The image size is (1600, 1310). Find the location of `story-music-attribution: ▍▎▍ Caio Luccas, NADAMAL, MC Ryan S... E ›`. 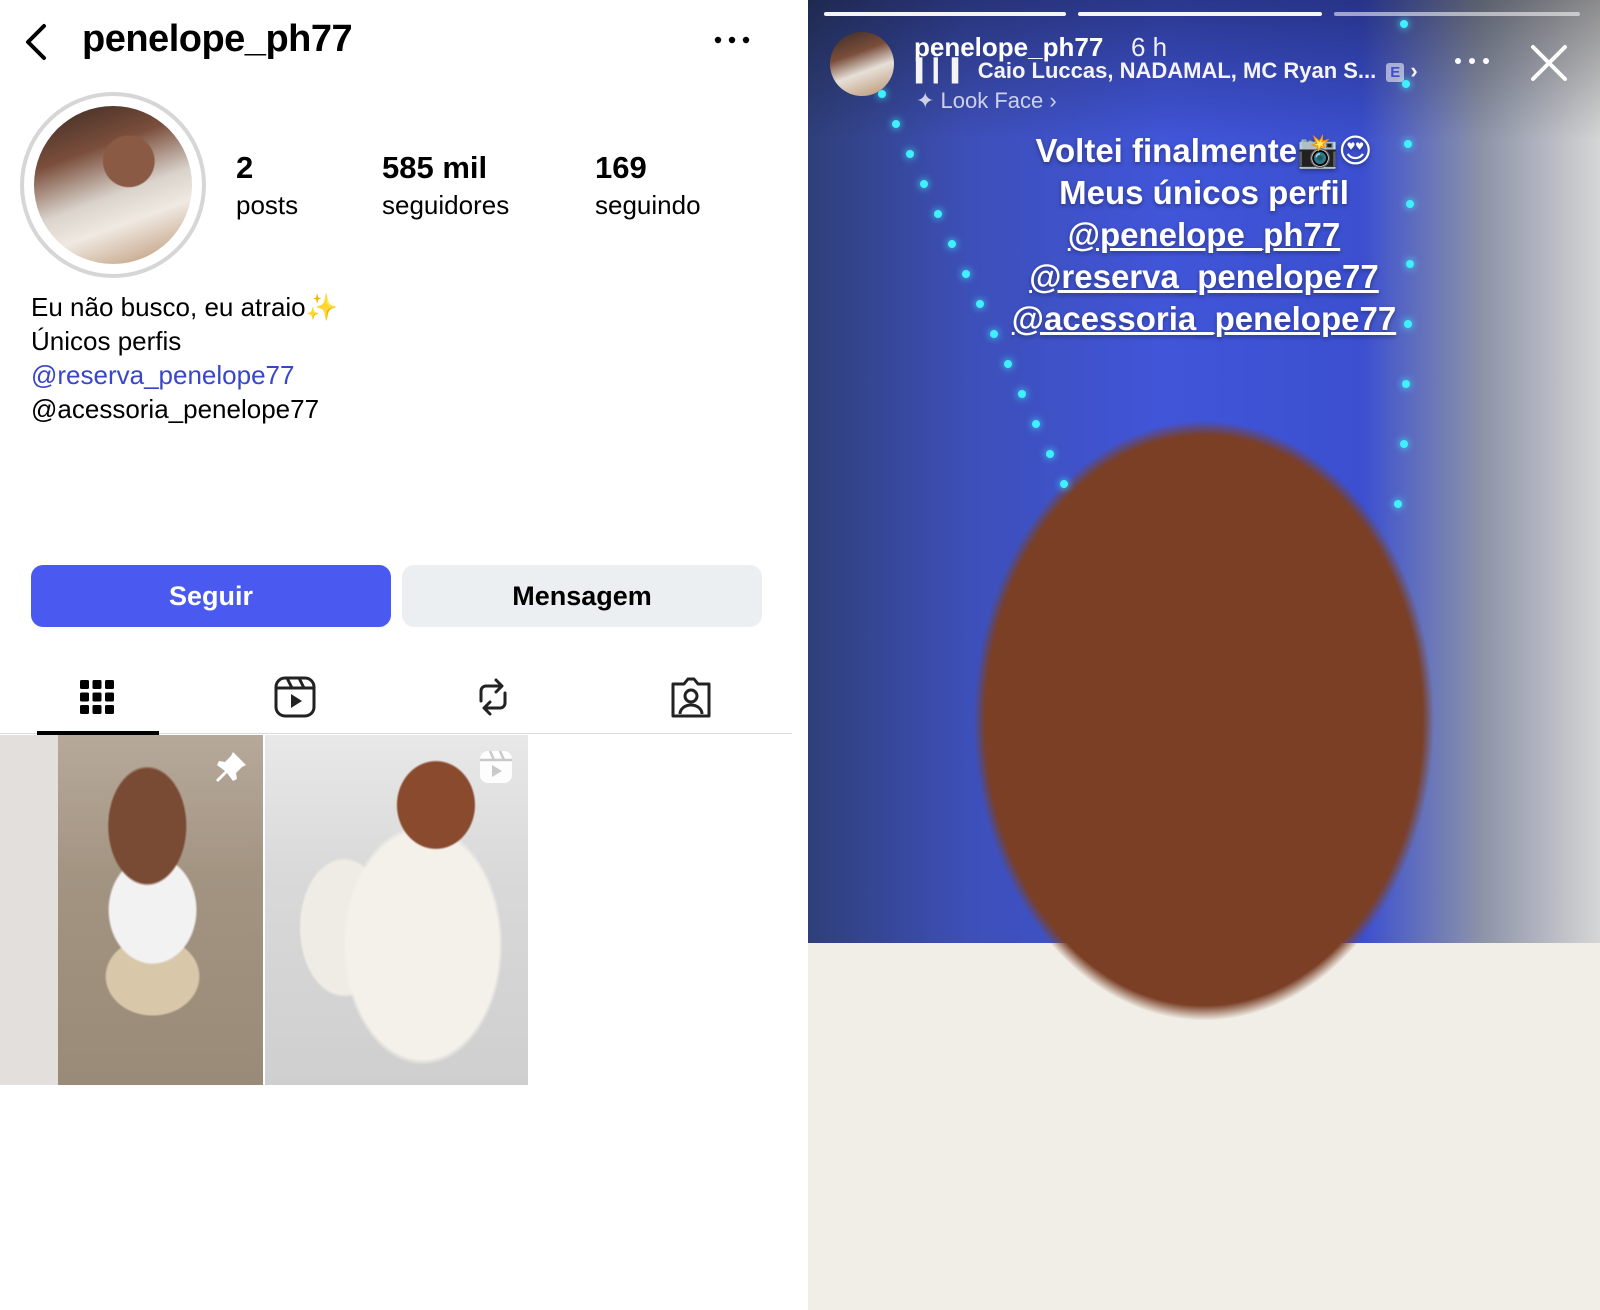

story-music-attribution: ▍▎▍ Caio Luccas, NADAMAL, MC Ryan S... E › is located at coordinates (1167, 71).